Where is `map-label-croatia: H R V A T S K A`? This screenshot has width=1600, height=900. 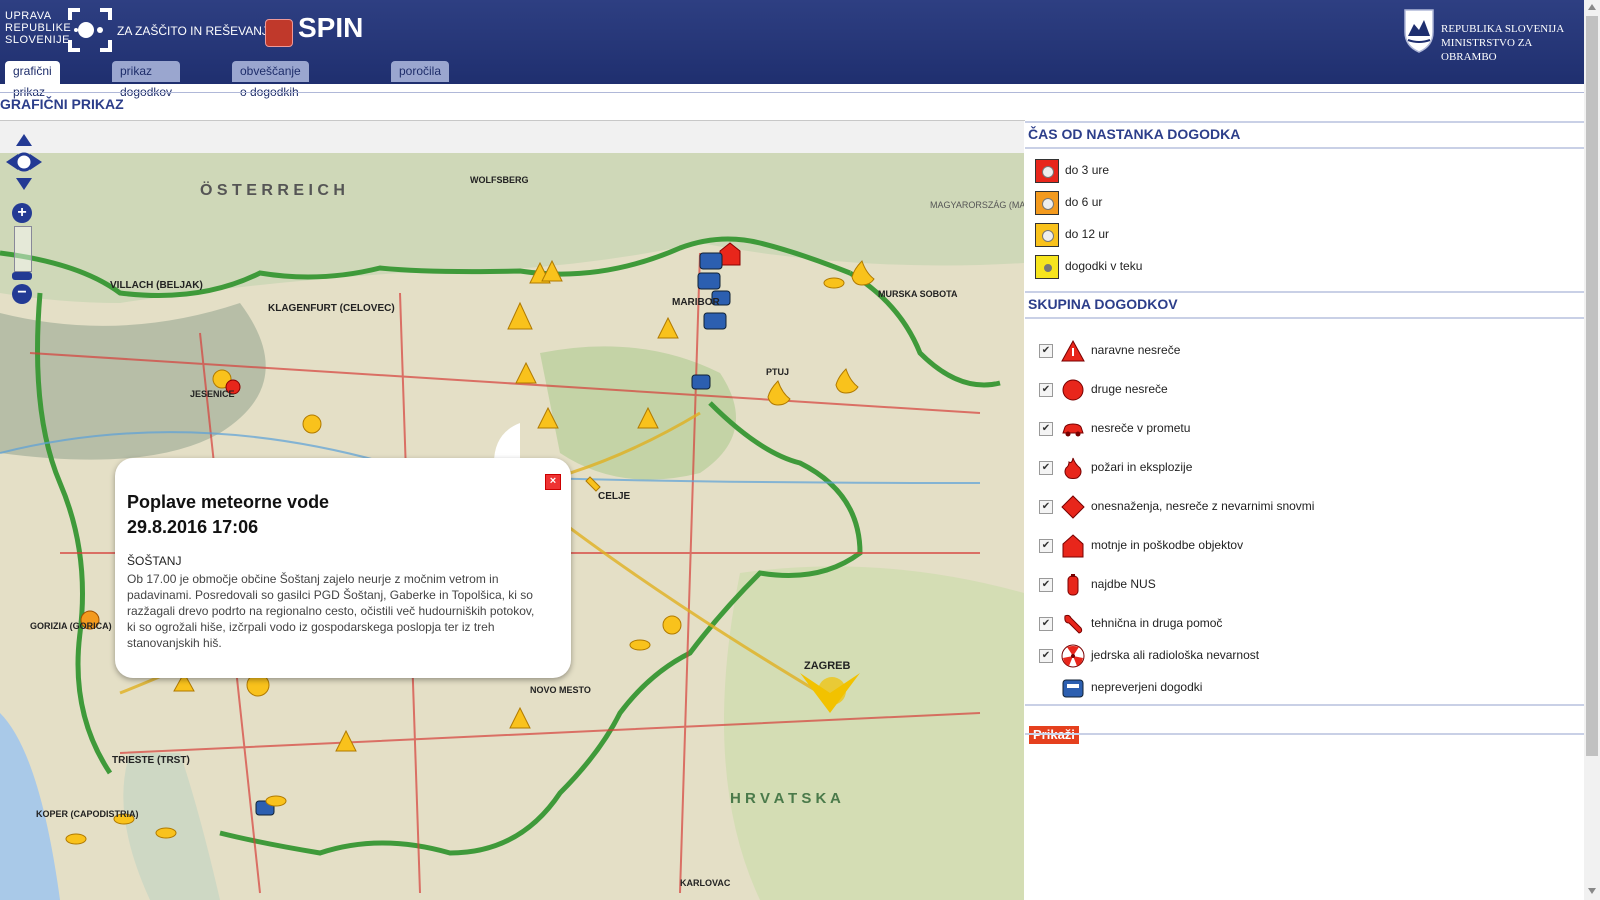 map-label-croatia: H R V A T S K A is located at coordinates (785, 798).